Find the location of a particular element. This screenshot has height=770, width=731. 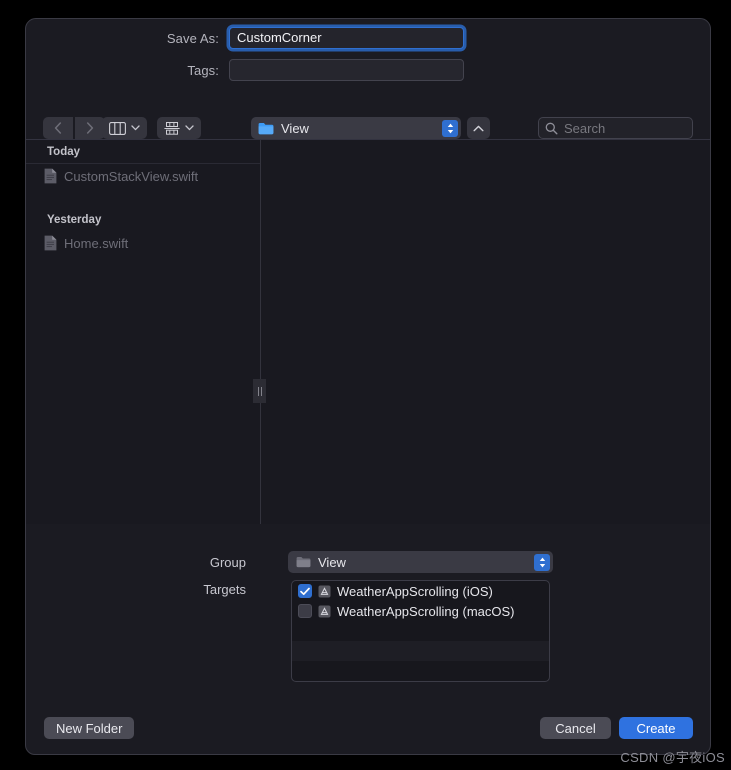

table-row: WeatherAppScrolling (macOS) is located at coordinates (420, 611).